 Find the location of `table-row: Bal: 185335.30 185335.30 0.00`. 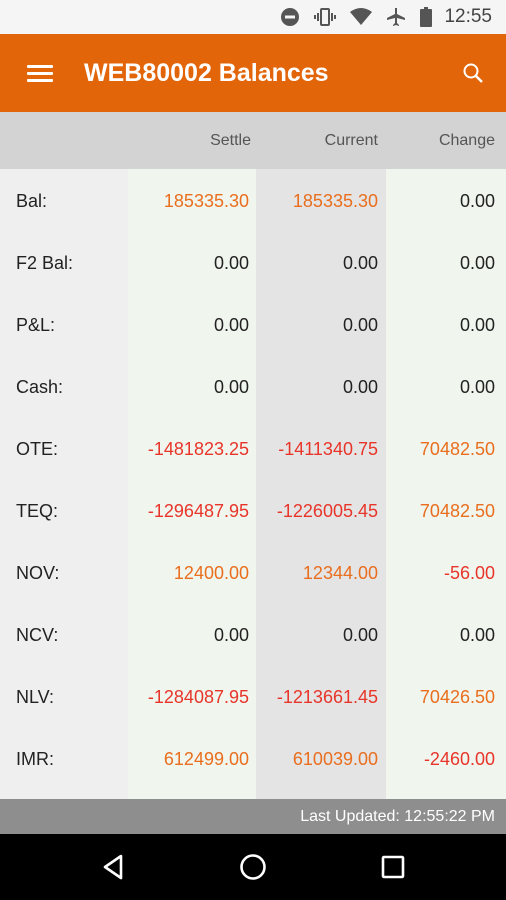

table-row: Bal: 185335.30 185335.30 0.00 is located at coordinates (253, 200).